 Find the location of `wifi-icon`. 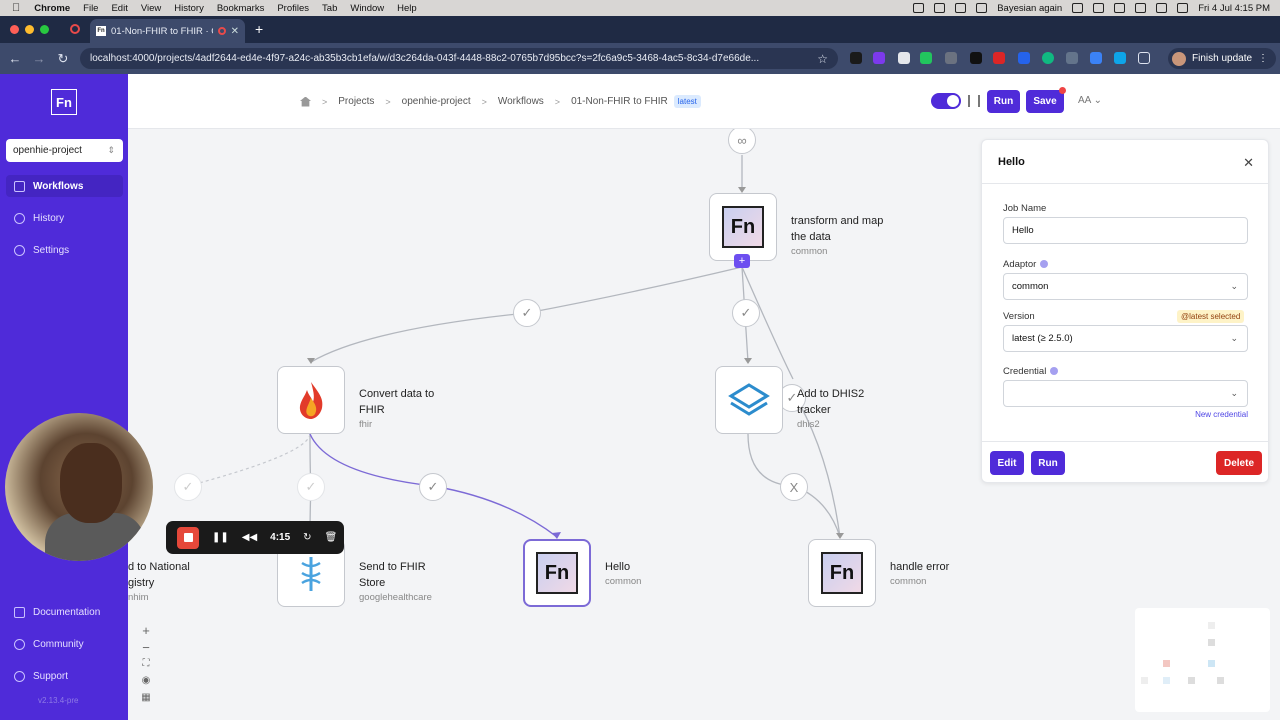

wifi-icon is located at coordinates (1141, 8).